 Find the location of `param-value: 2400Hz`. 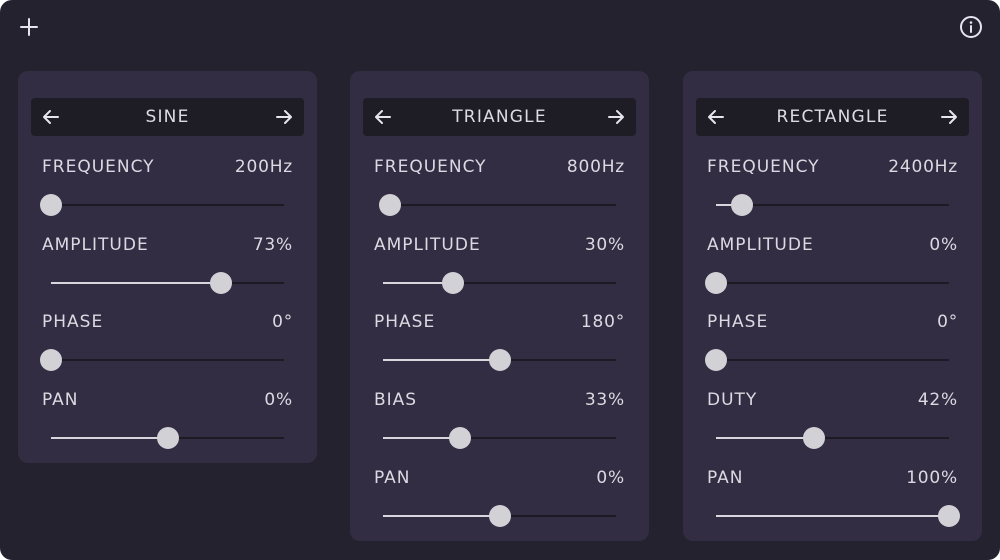

param-value: 2400Hz is located at coordinates (923, 167).